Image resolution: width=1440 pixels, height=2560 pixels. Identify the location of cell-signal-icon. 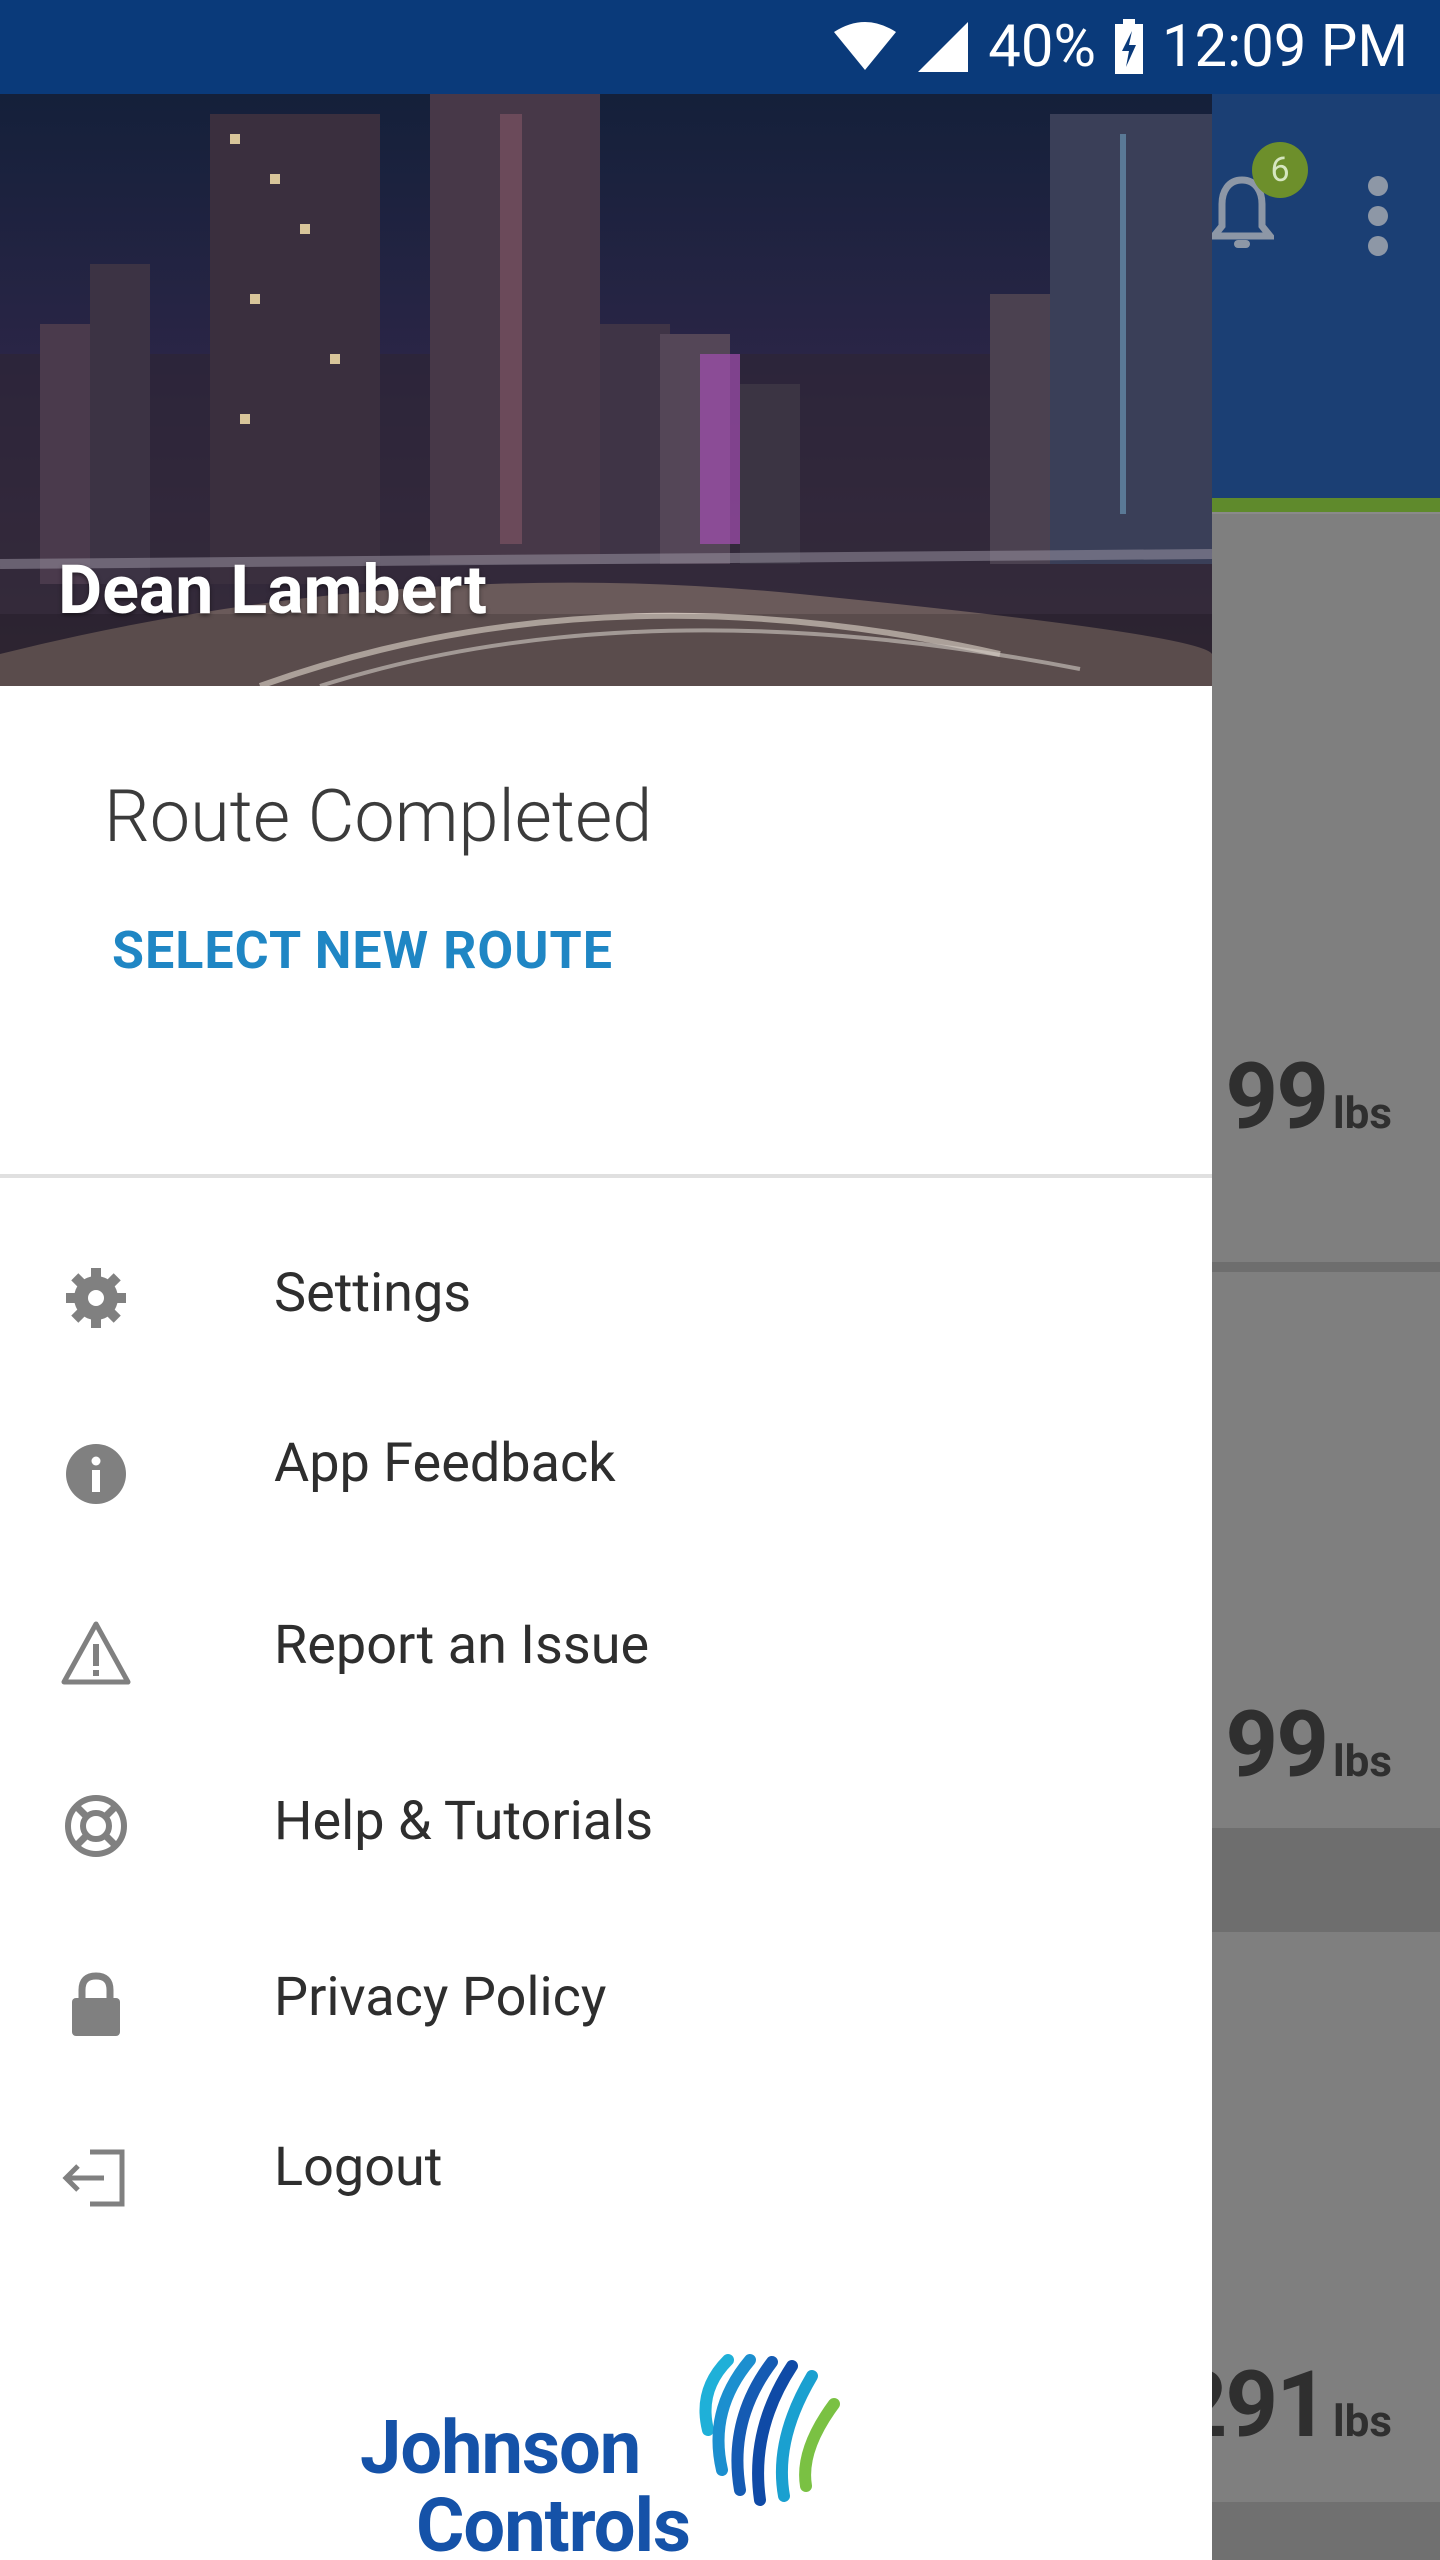
(943, 47).